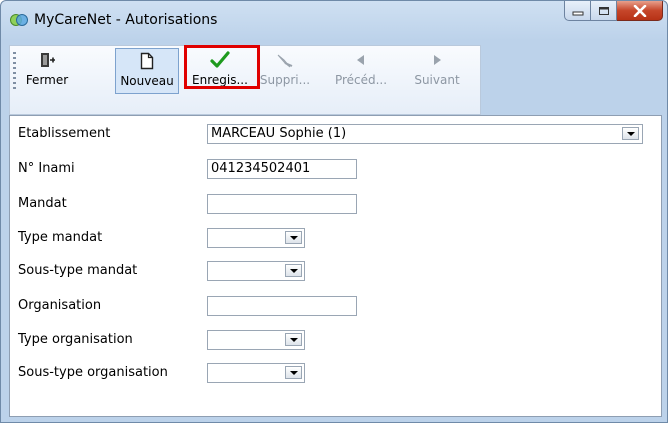 The image size is (668, 423). Describe the element at coordinates (335, 271) in the screenshot. I see `row-sous-type-mandat: Sous-type mandat` at that location.